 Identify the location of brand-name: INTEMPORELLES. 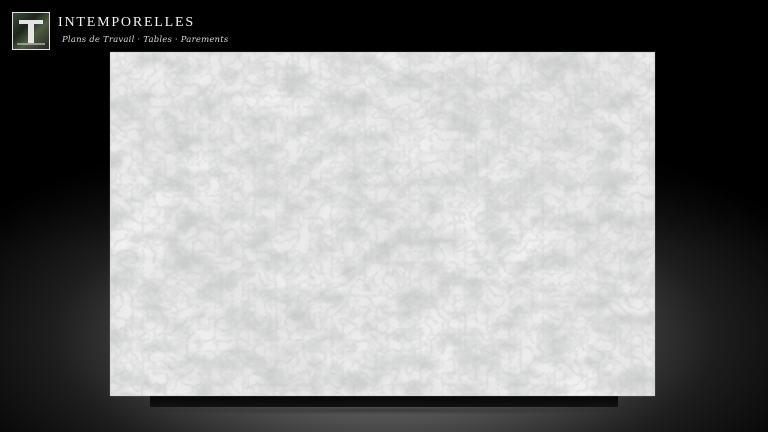
(126, 22).